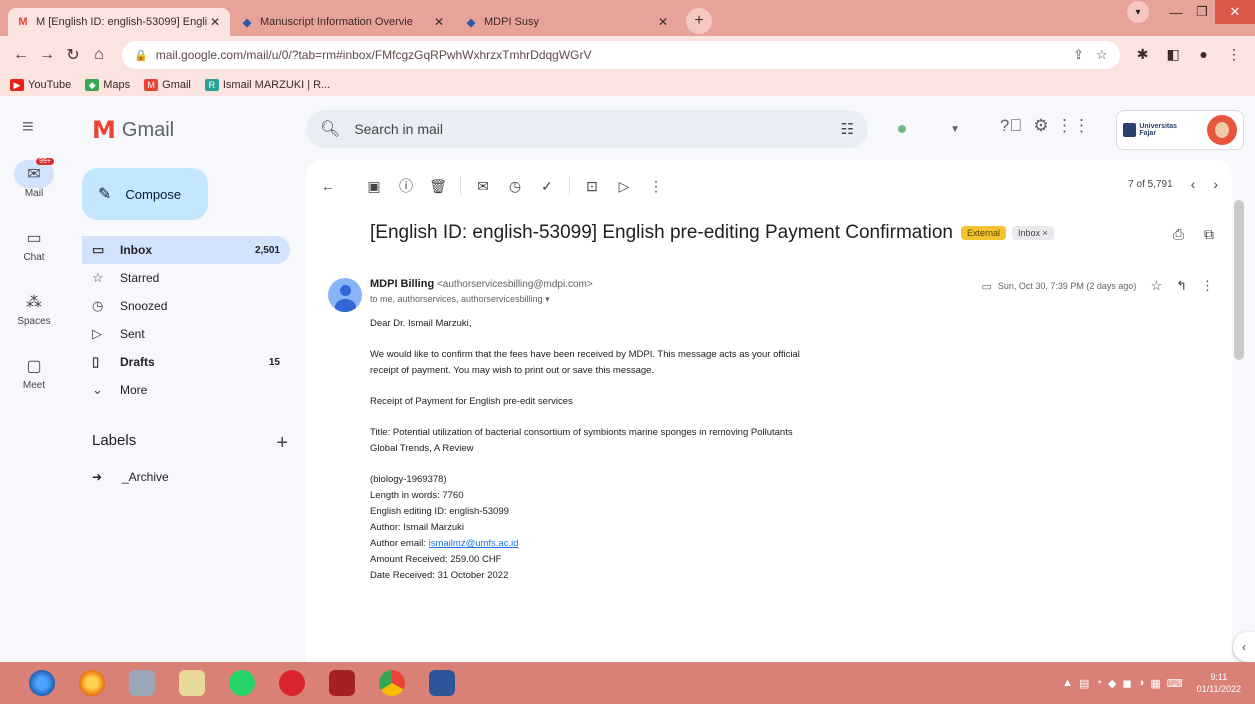 This screenshot has height=704, width=1255. What do you see at coordinates (374, 186) in the screenshot?
I see `archive-icon: ▣` at bounding box center [374, 186].